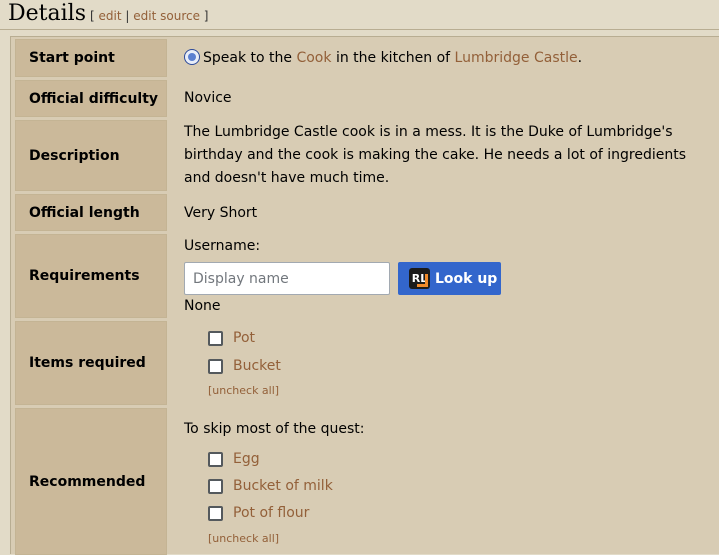 The height and width of the screenshot is (555, 719). Describe the element at coordinates (516, 58) in the screenshot. I see `lumbridge-castle-link: Lumbridge Castle` at that location.